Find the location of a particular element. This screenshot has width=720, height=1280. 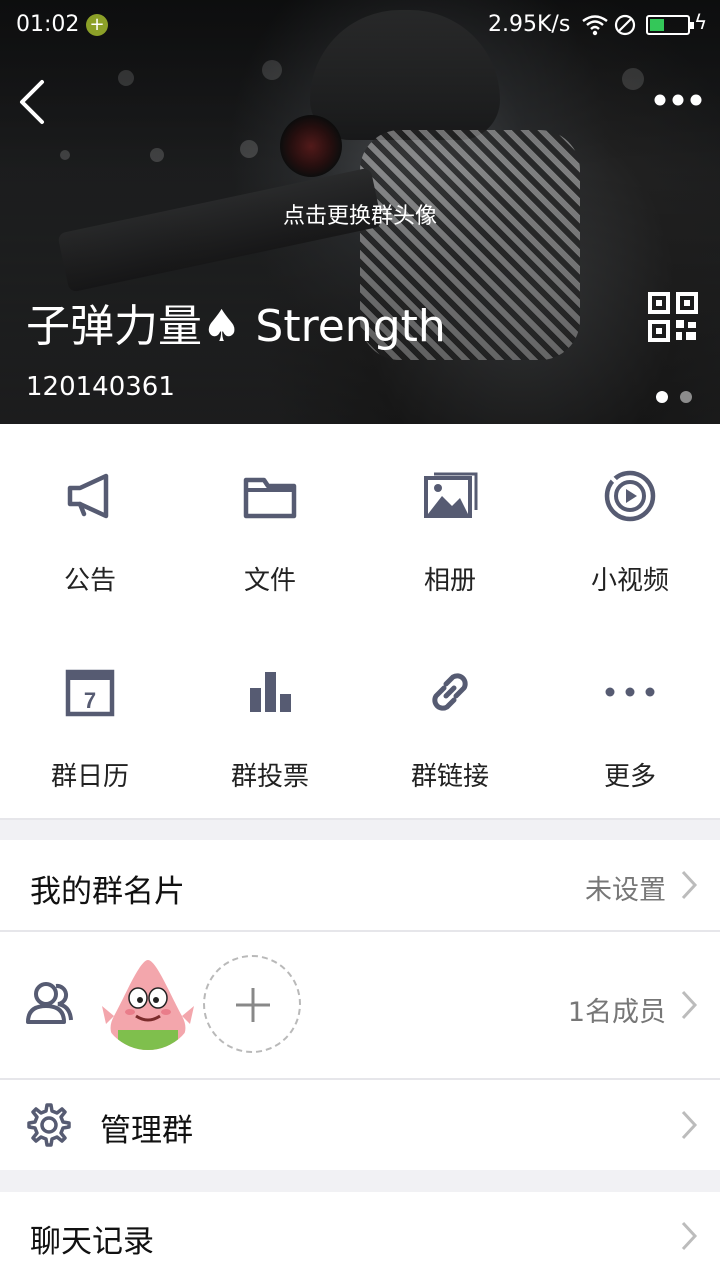

gear-icon is located at coordinates (49, 1125).